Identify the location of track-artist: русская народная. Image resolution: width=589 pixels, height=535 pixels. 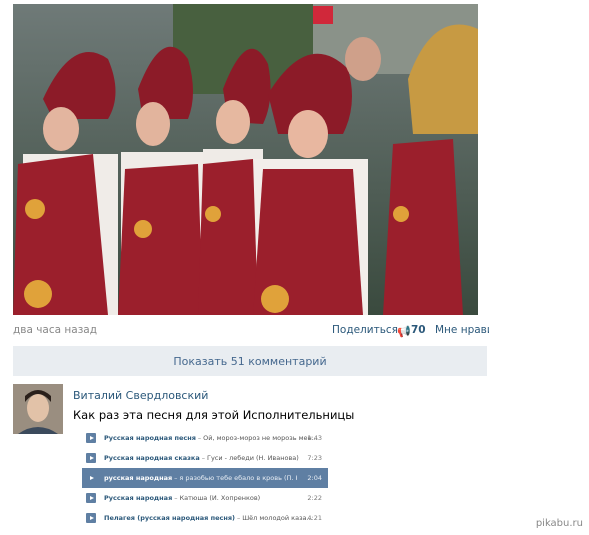
(138, 478).